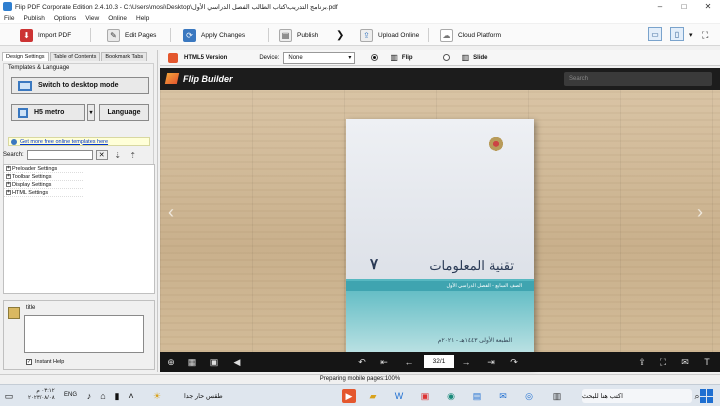 This screenshot has width=720, height=406. I want to click on template-icon, so click(23, 112).